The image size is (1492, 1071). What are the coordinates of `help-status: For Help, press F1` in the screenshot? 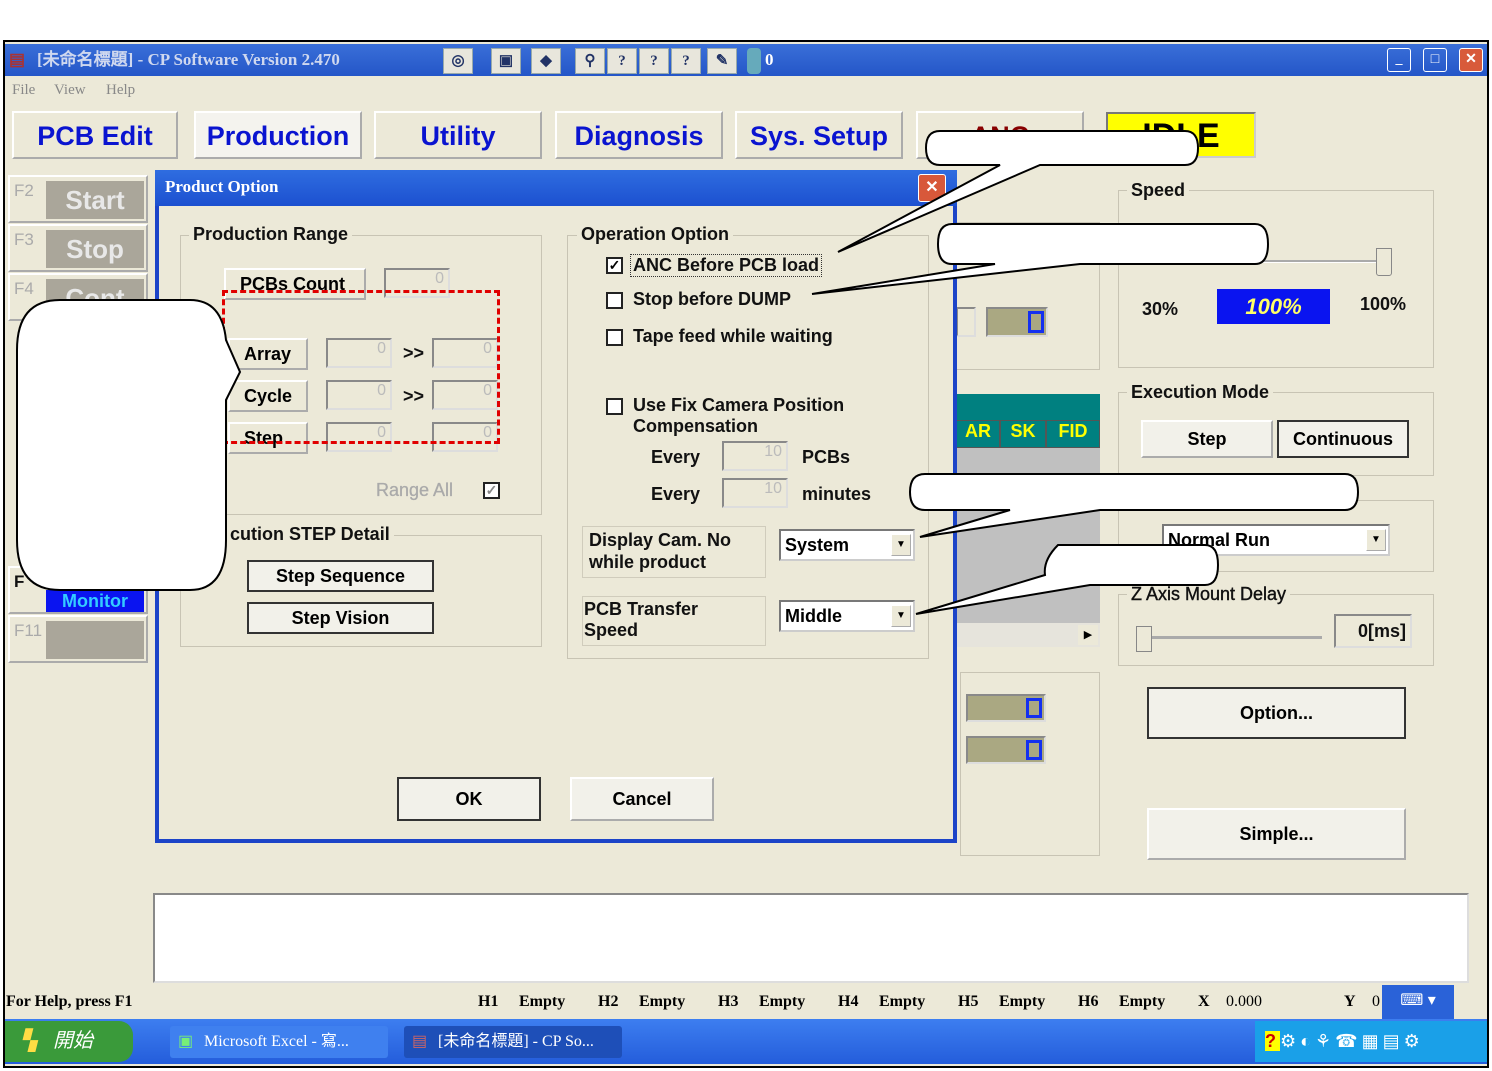 It's located at (69, 1001).